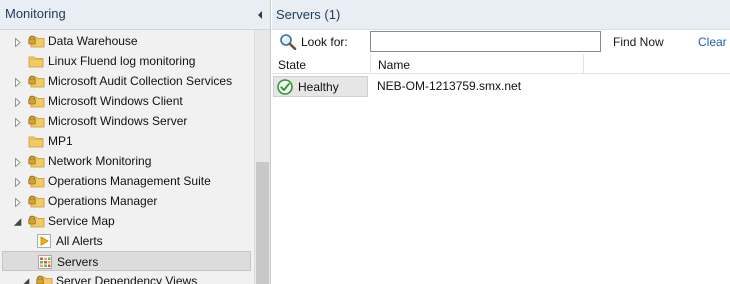  I want to click on tree-item-operations-management-suite: Operations Management Suite, so click(126, 181).